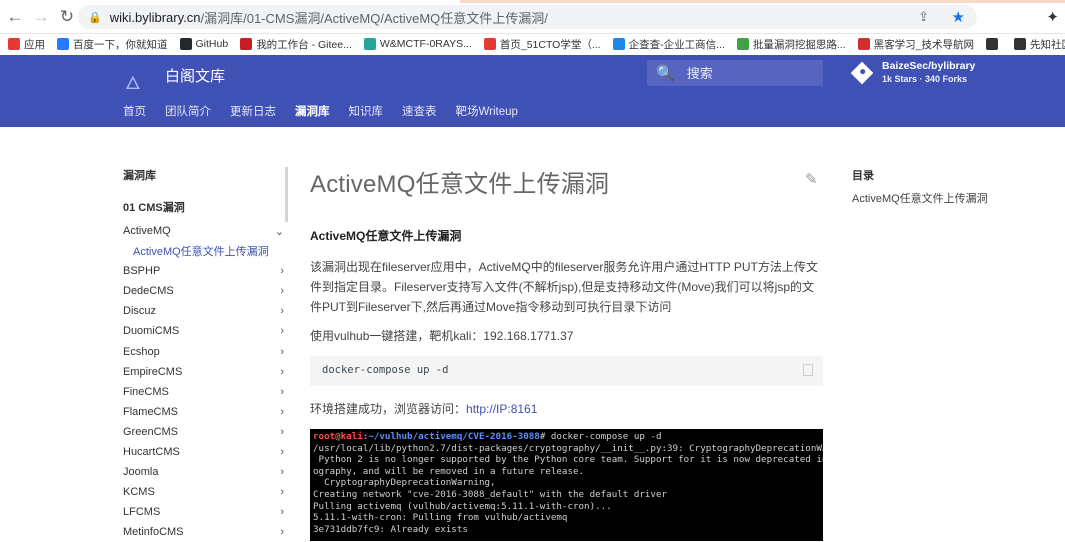  I want to click on terminal-user: root@kali, so click(338, 436).